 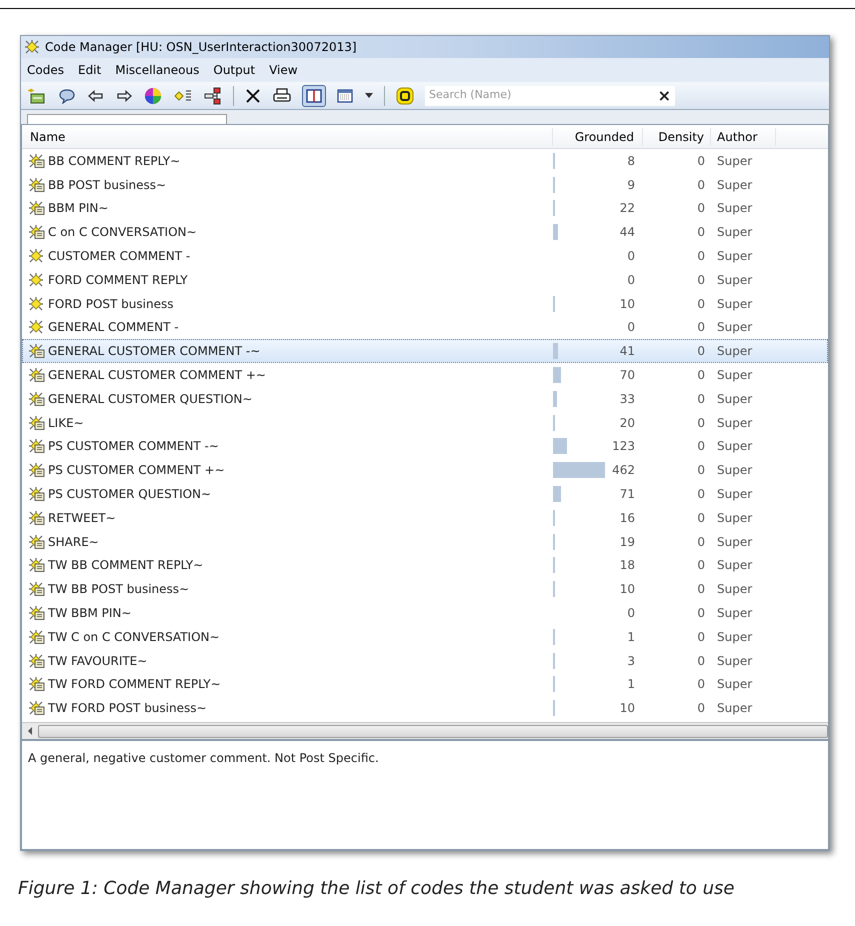 I want to click on table-row: RETWEET~ 16 0 Super, so click(x=425, y=518).